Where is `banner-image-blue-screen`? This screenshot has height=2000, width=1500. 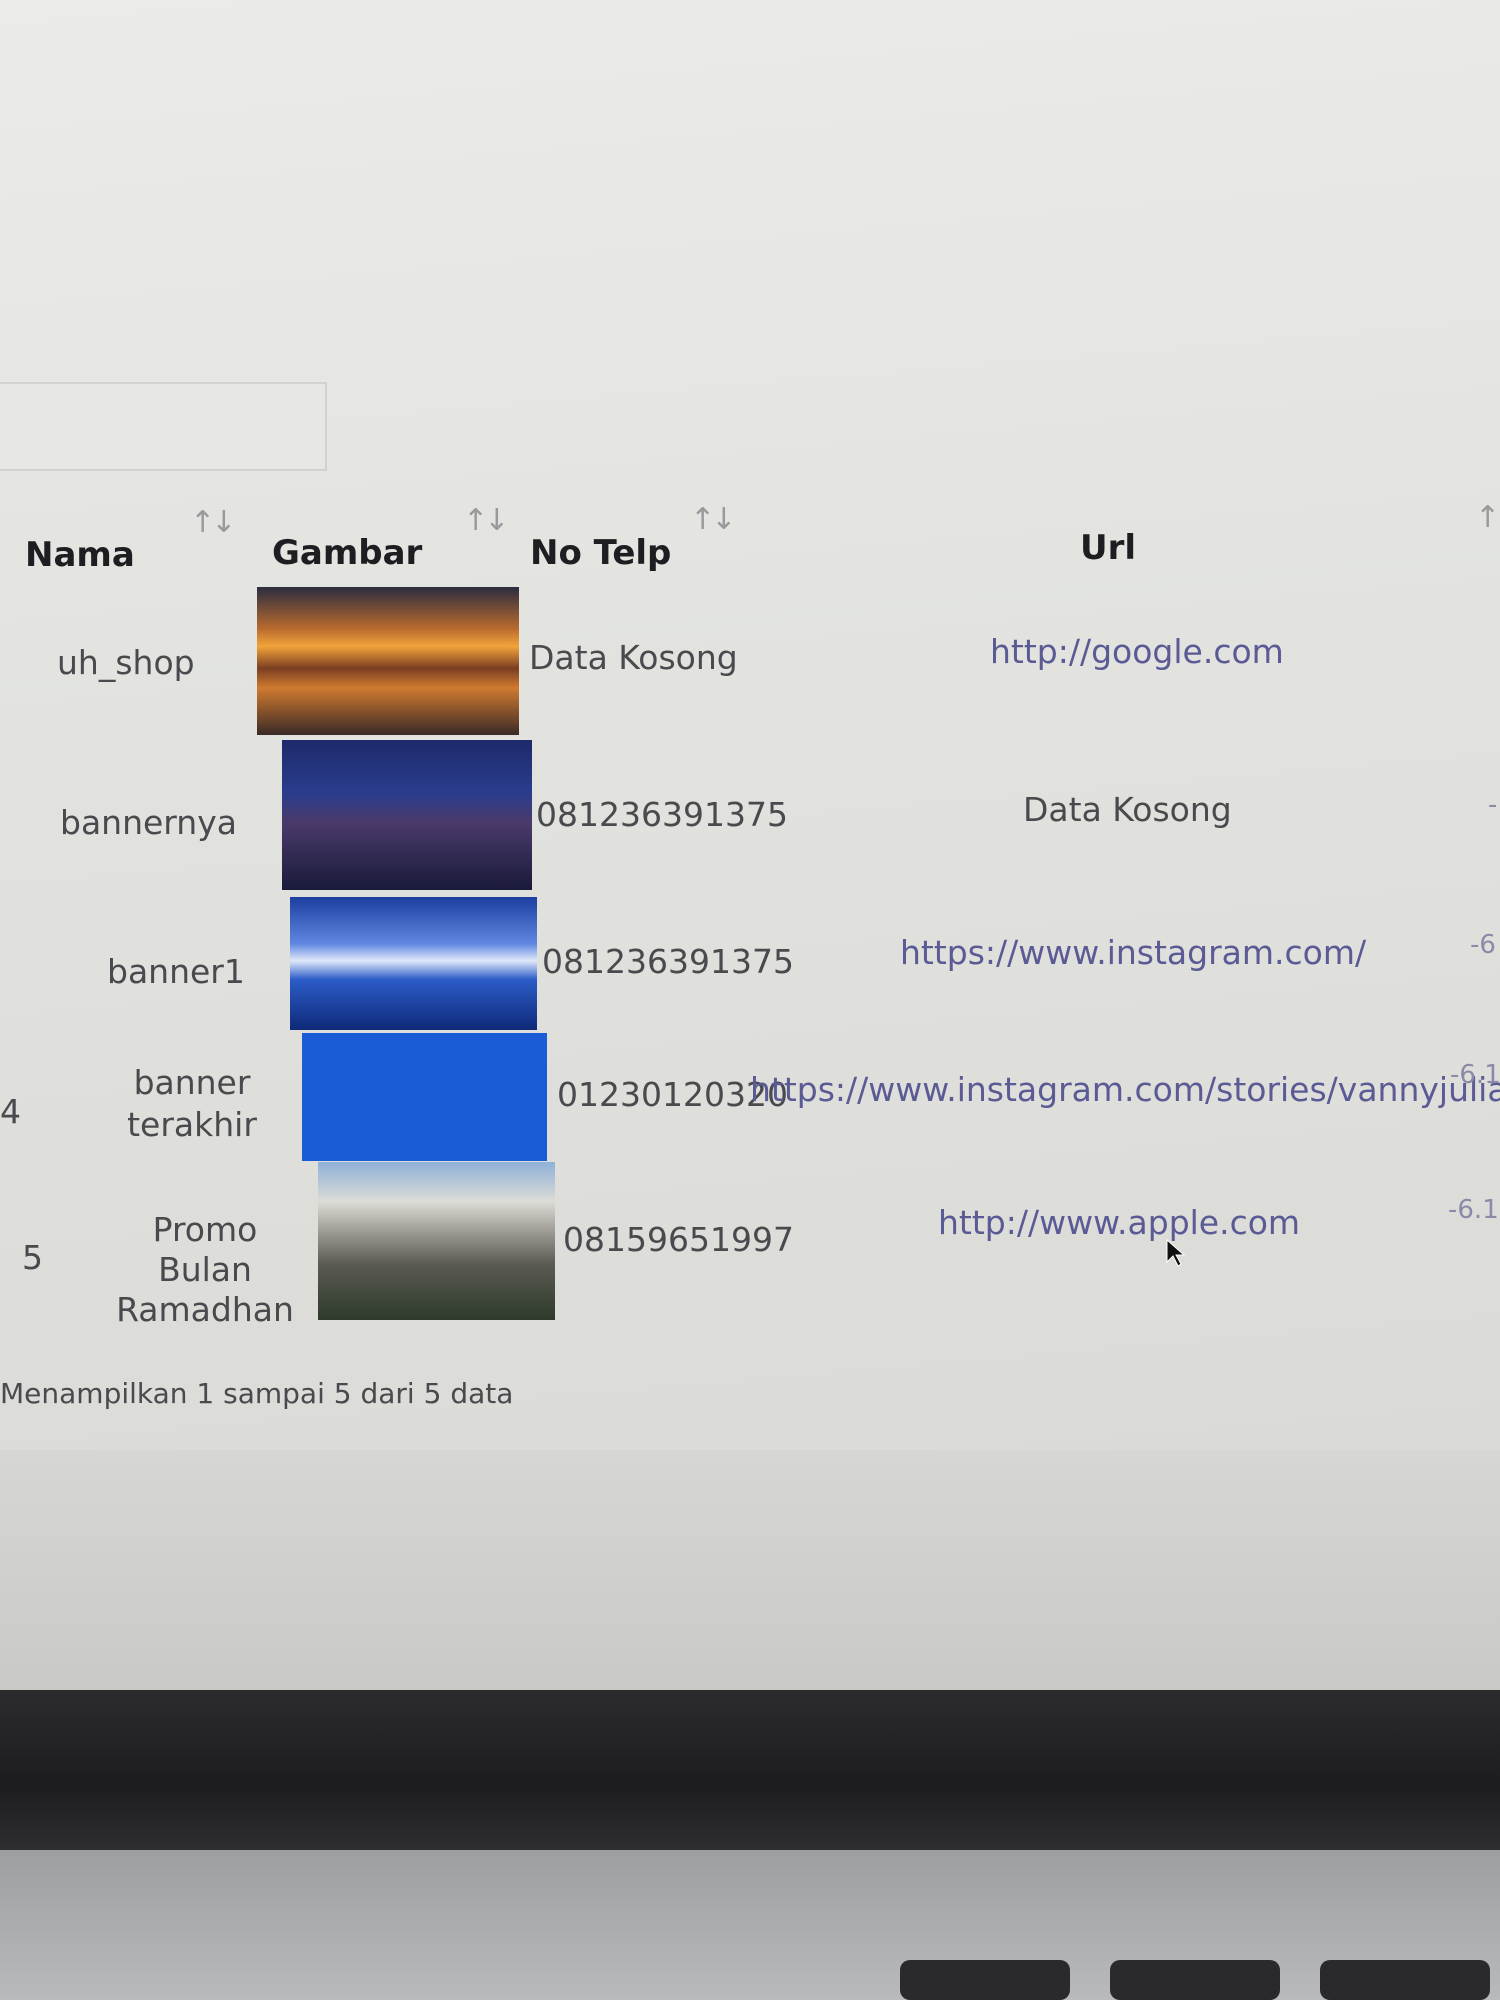 banner-image-blue-screen is located at coordinates (424, 1097).